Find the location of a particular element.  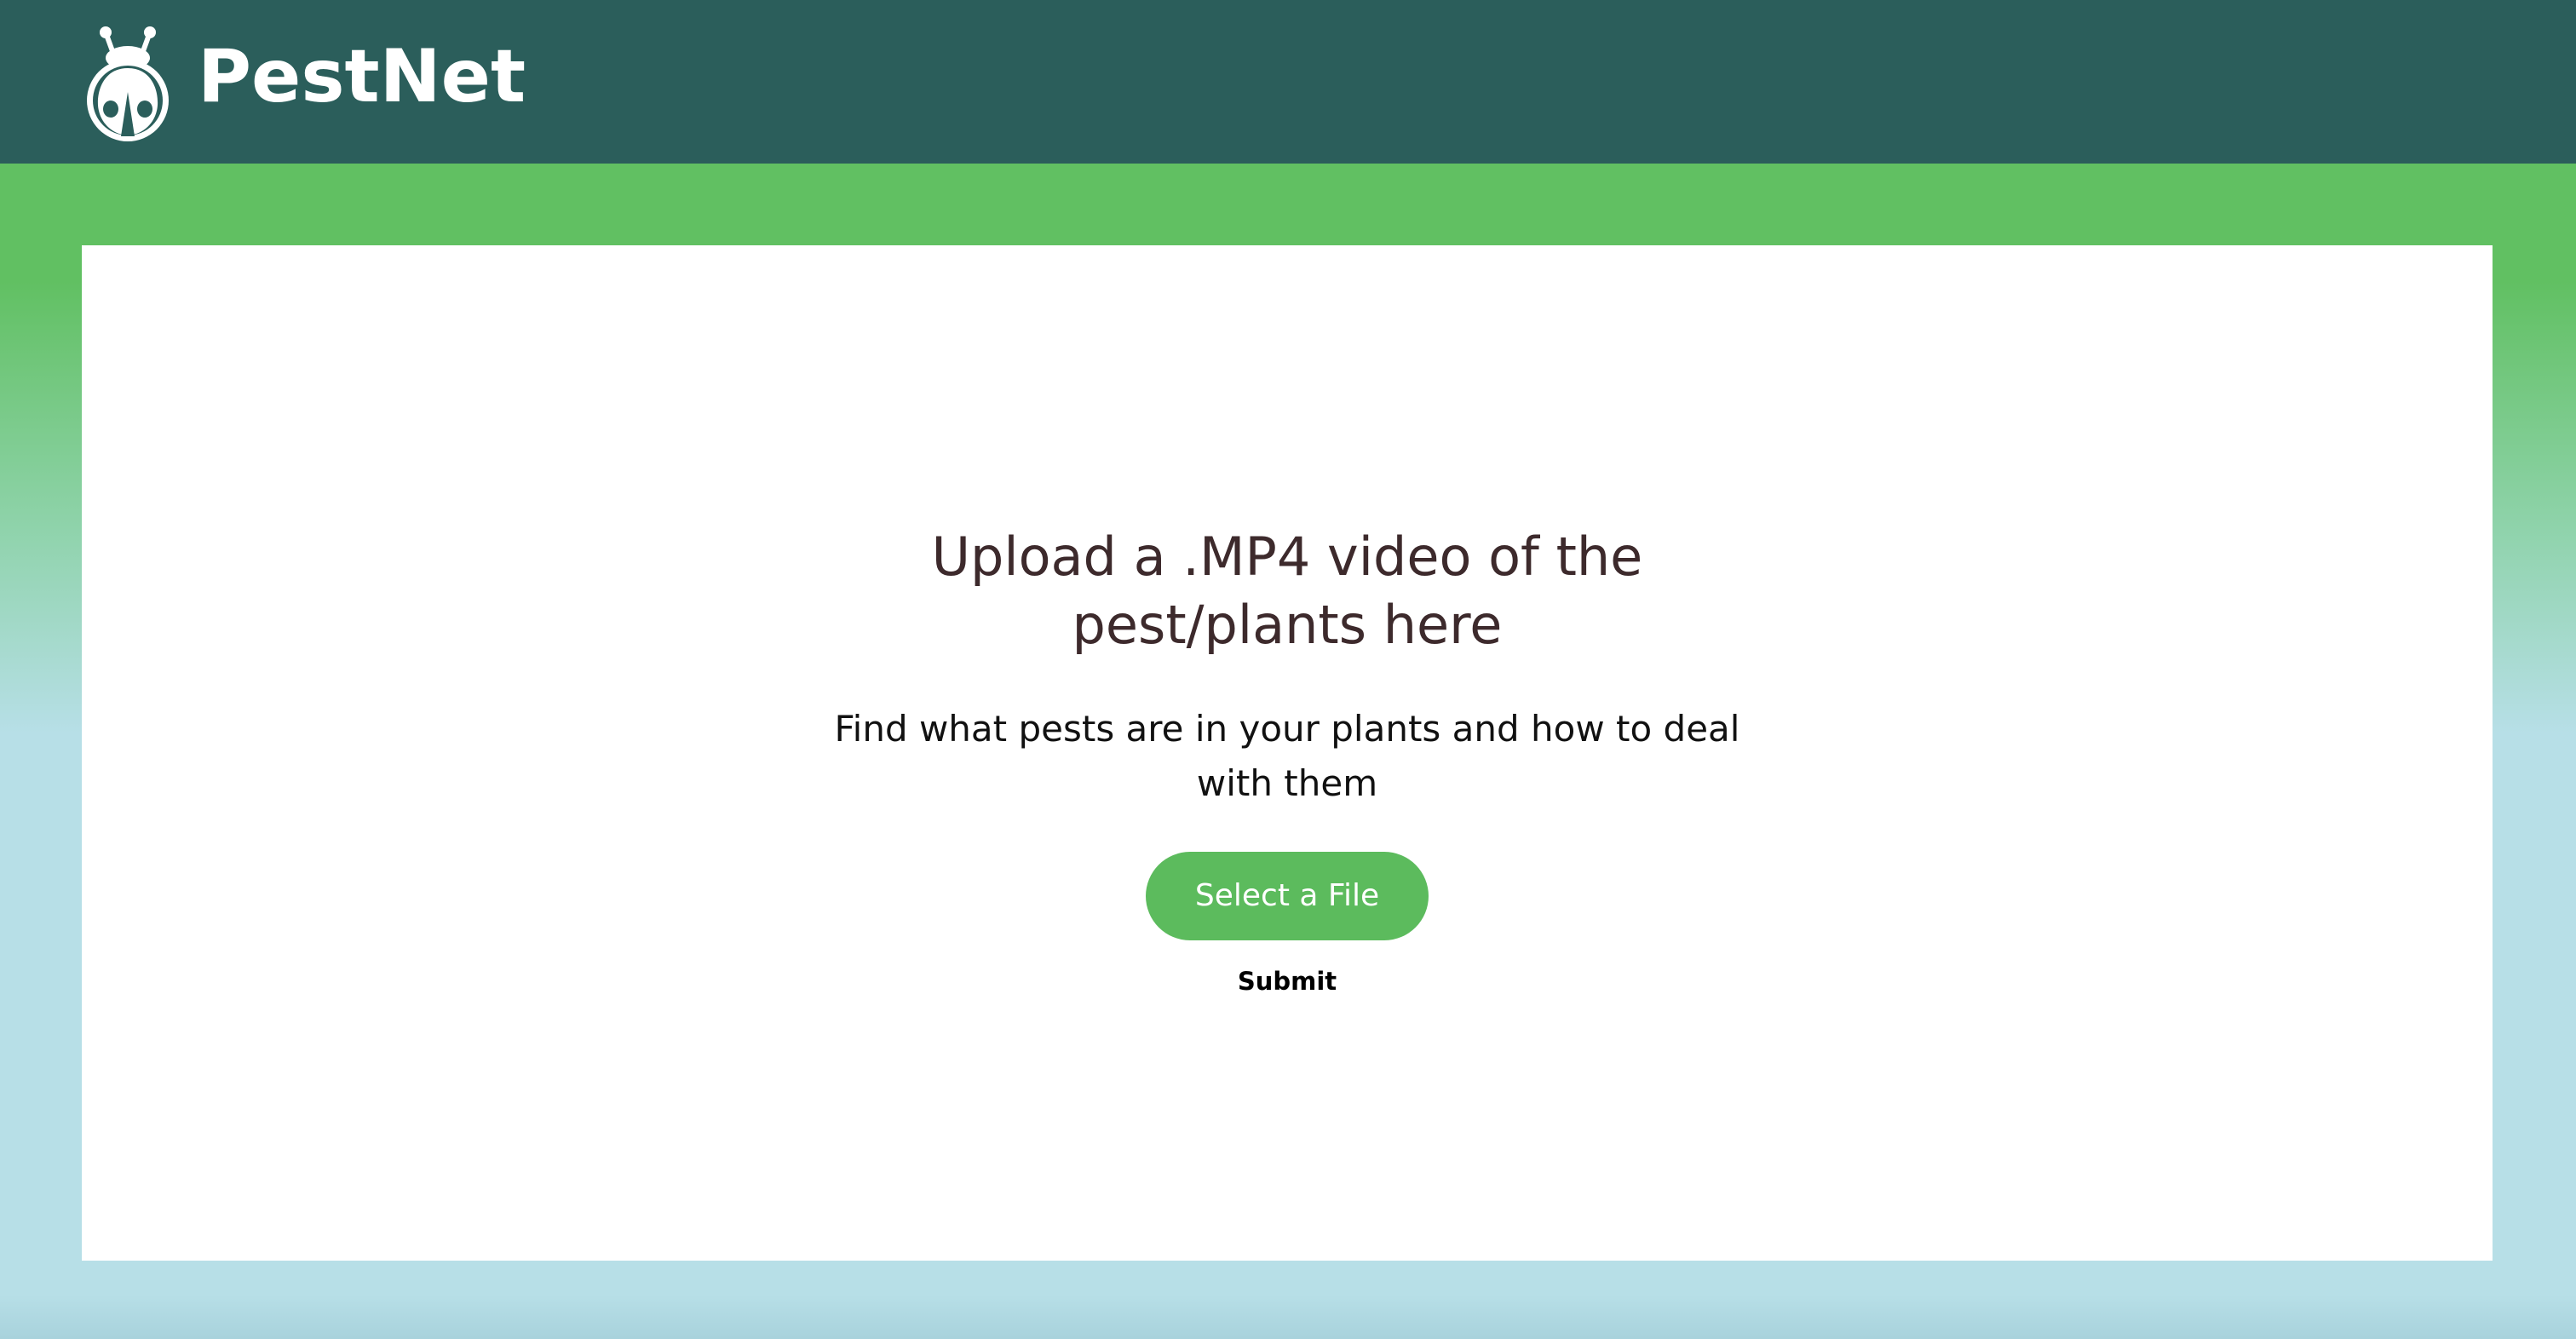

submit-button: Submit is located at coordinates (1287, 981).